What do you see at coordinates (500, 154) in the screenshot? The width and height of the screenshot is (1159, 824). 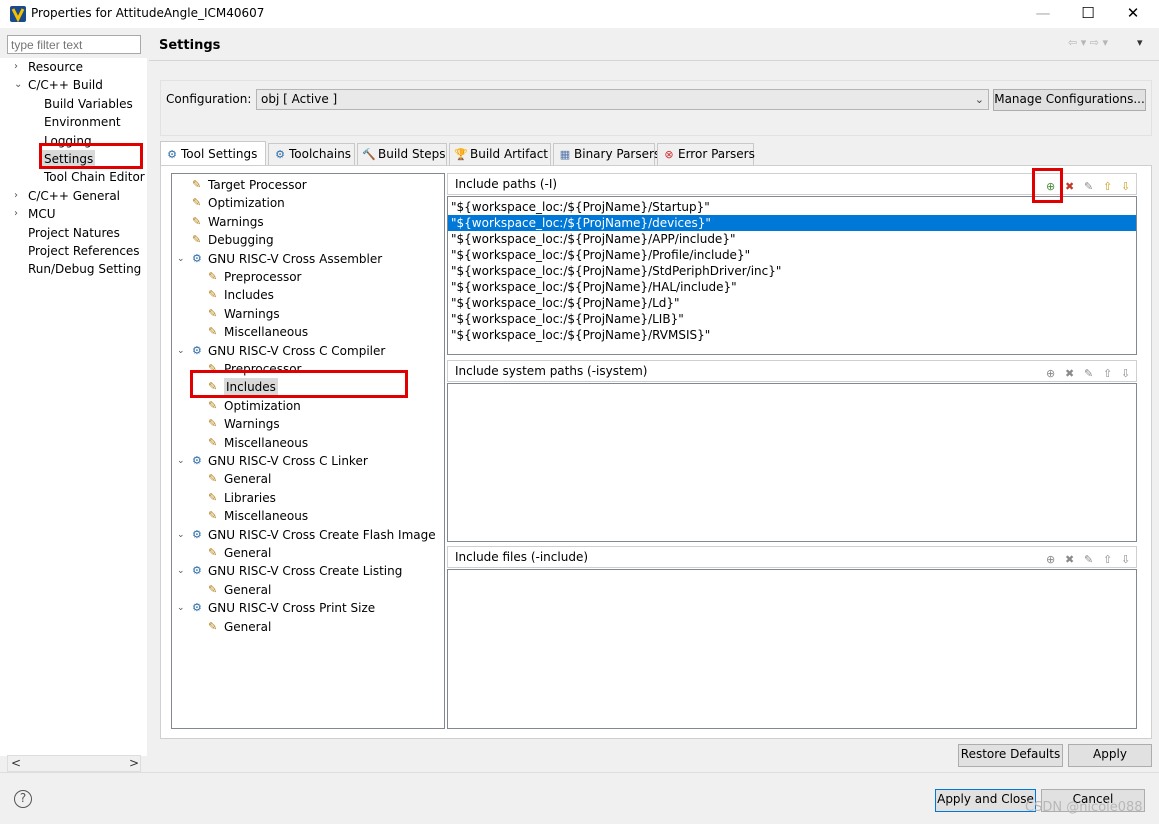 I see `tab-build-artifact: 🏆 Build Artifact` at bounding box center [500, 154].